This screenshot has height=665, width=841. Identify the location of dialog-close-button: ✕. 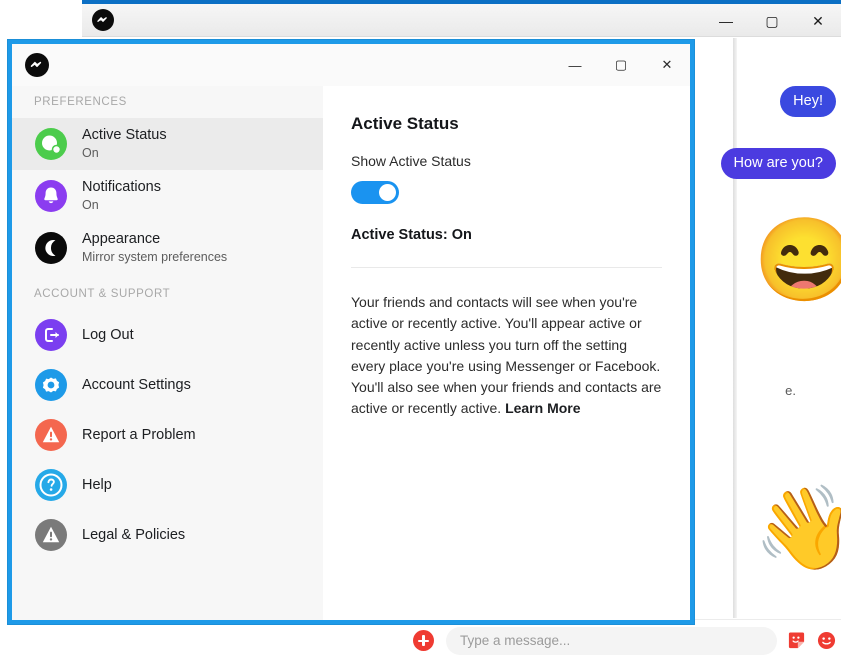
(667, 65).